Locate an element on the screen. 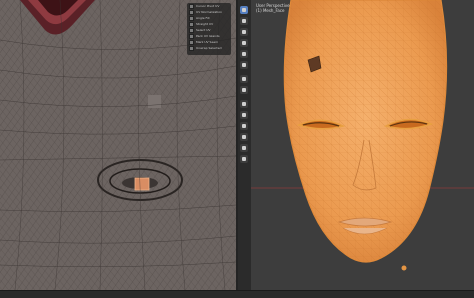 This screenshot has height=298, width=474. inset-icon is located at coordinates (244, 115).